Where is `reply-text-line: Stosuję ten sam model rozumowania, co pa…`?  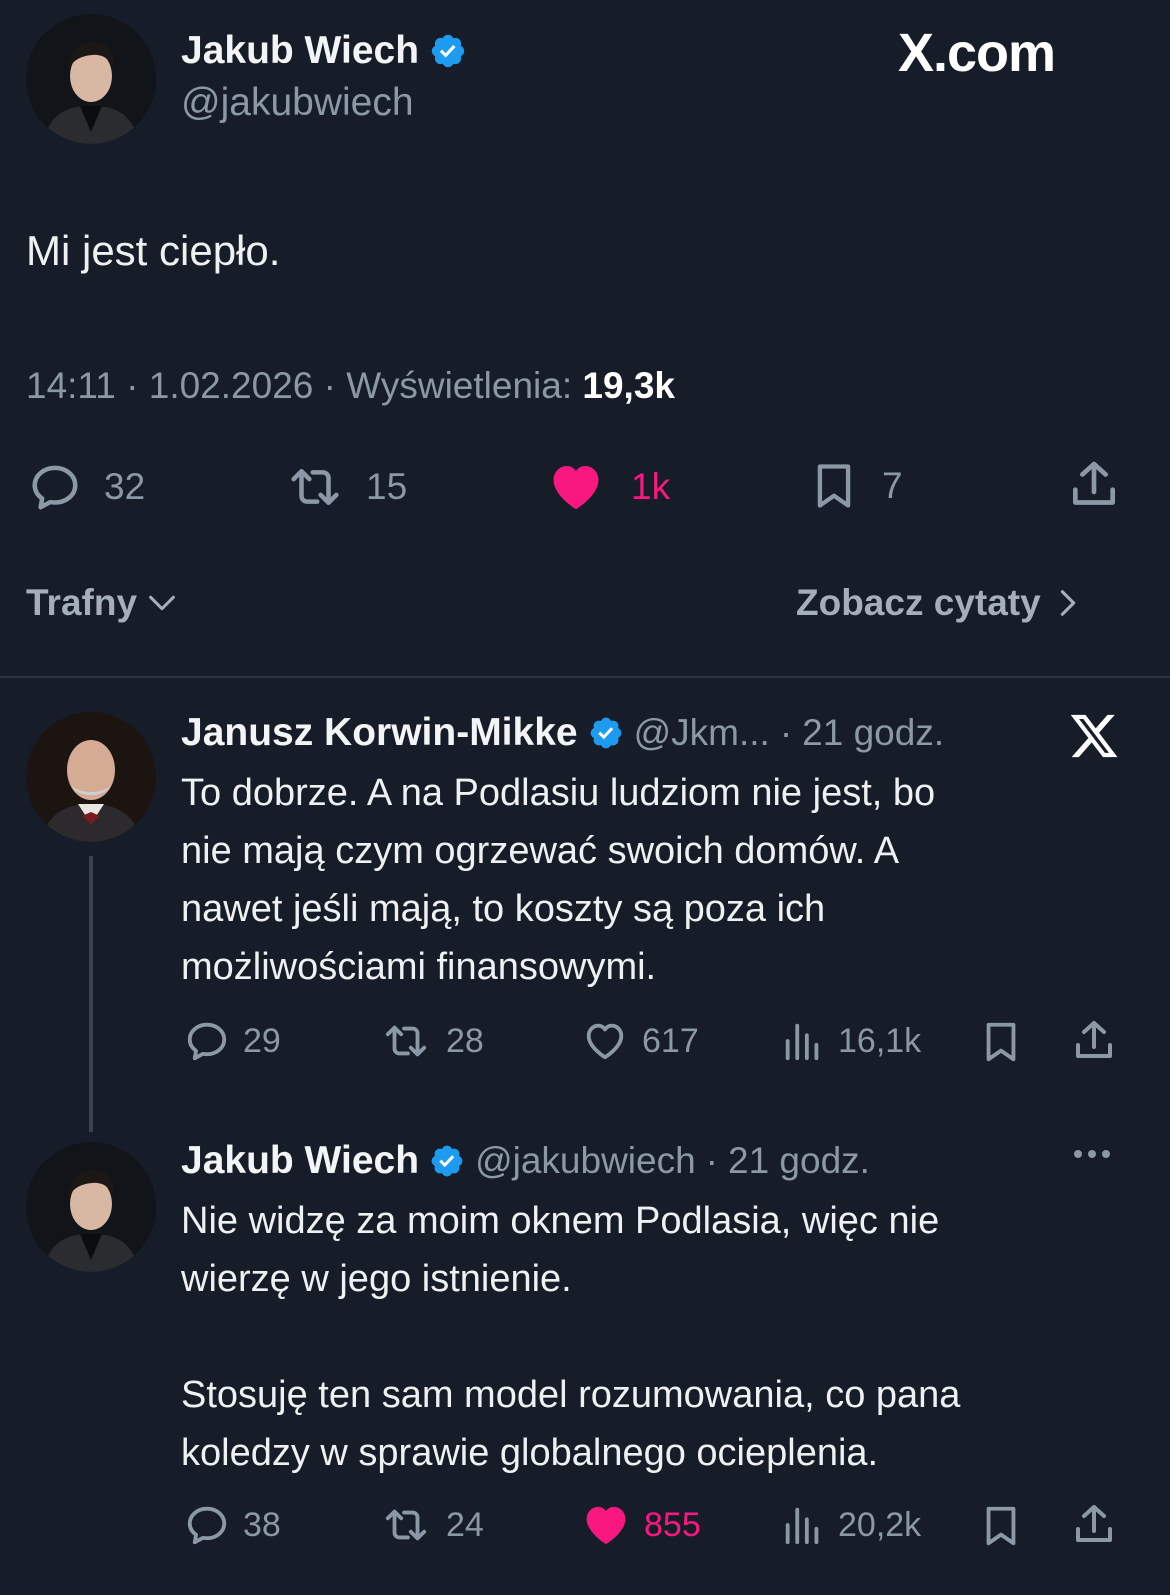
reply-text-line: Stosuję ten sam model rozumowania, co pa… is located at coordinates (571, 1395).